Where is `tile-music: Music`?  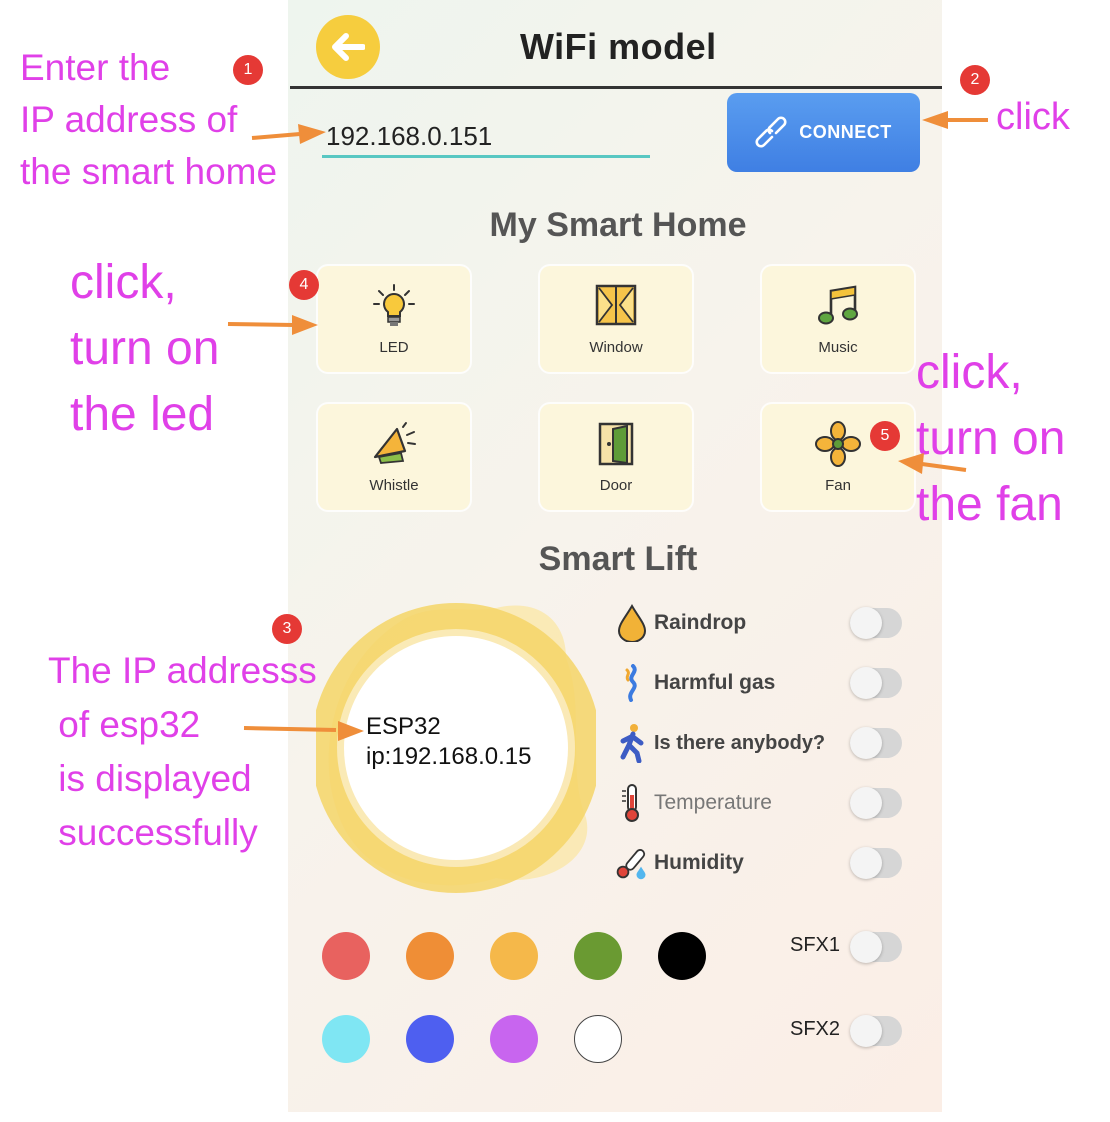
tile-music: Music is located at coordinates (838, 319).